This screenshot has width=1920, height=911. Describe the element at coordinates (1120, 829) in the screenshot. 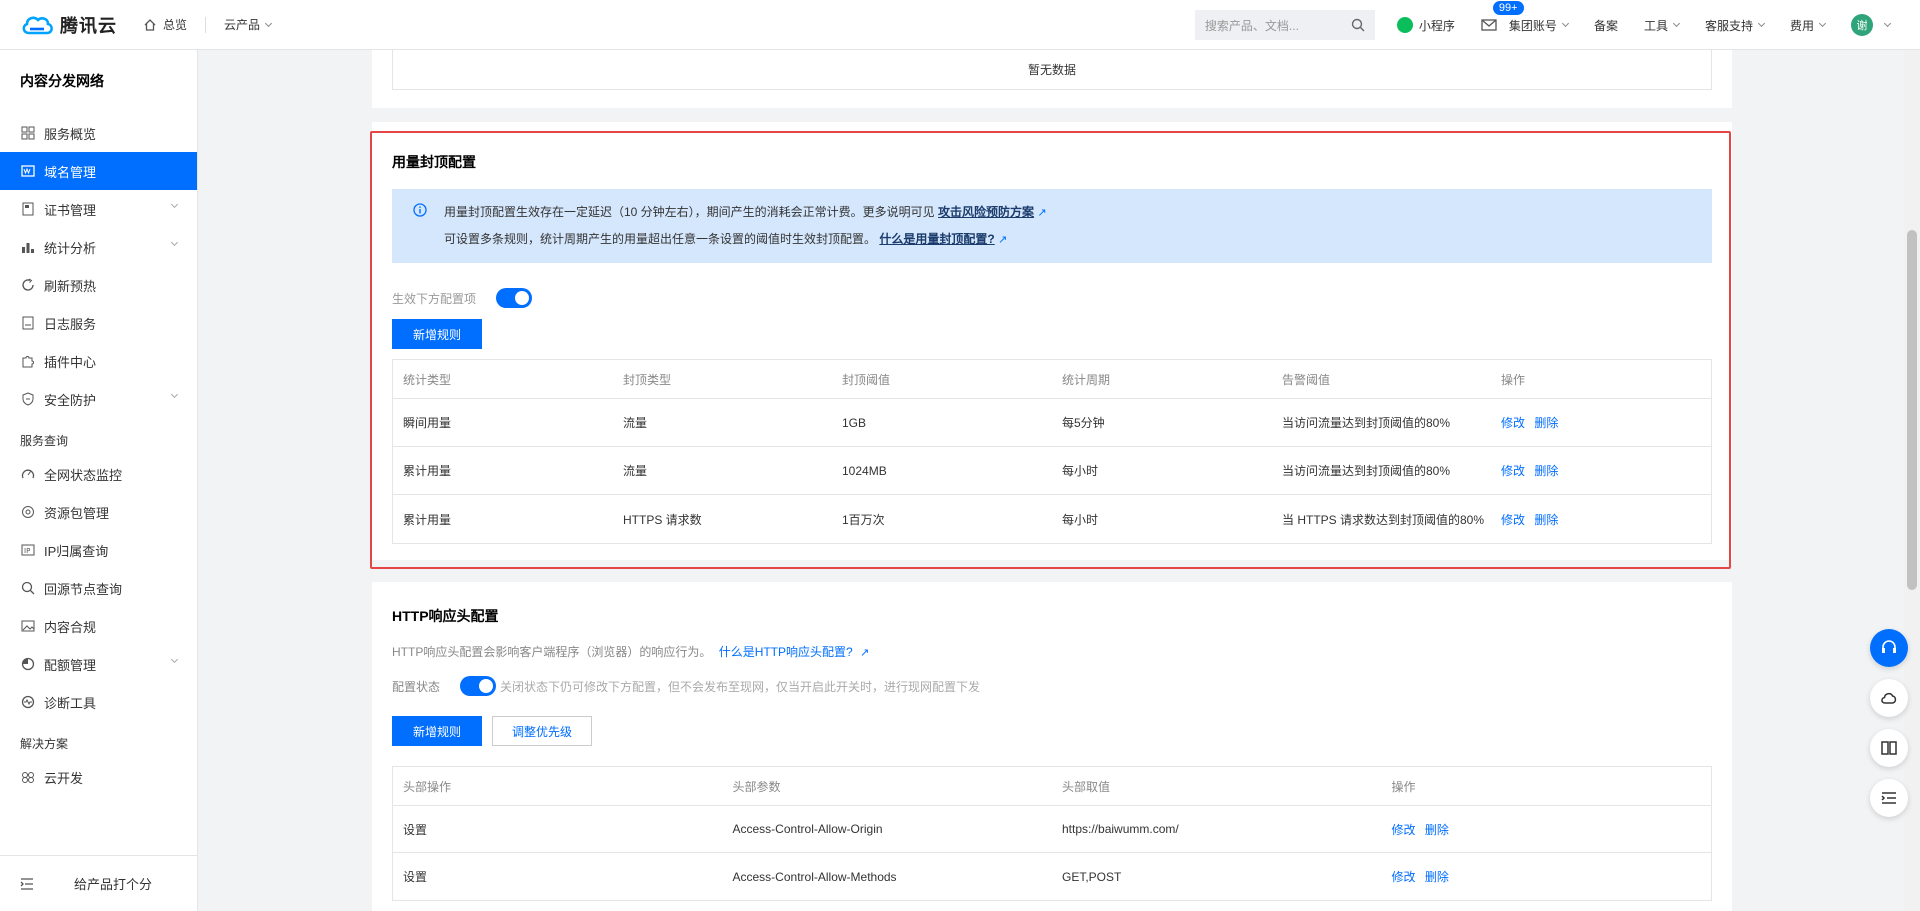

I see `cell-header-value: https://baiwumm.com/` at that location.